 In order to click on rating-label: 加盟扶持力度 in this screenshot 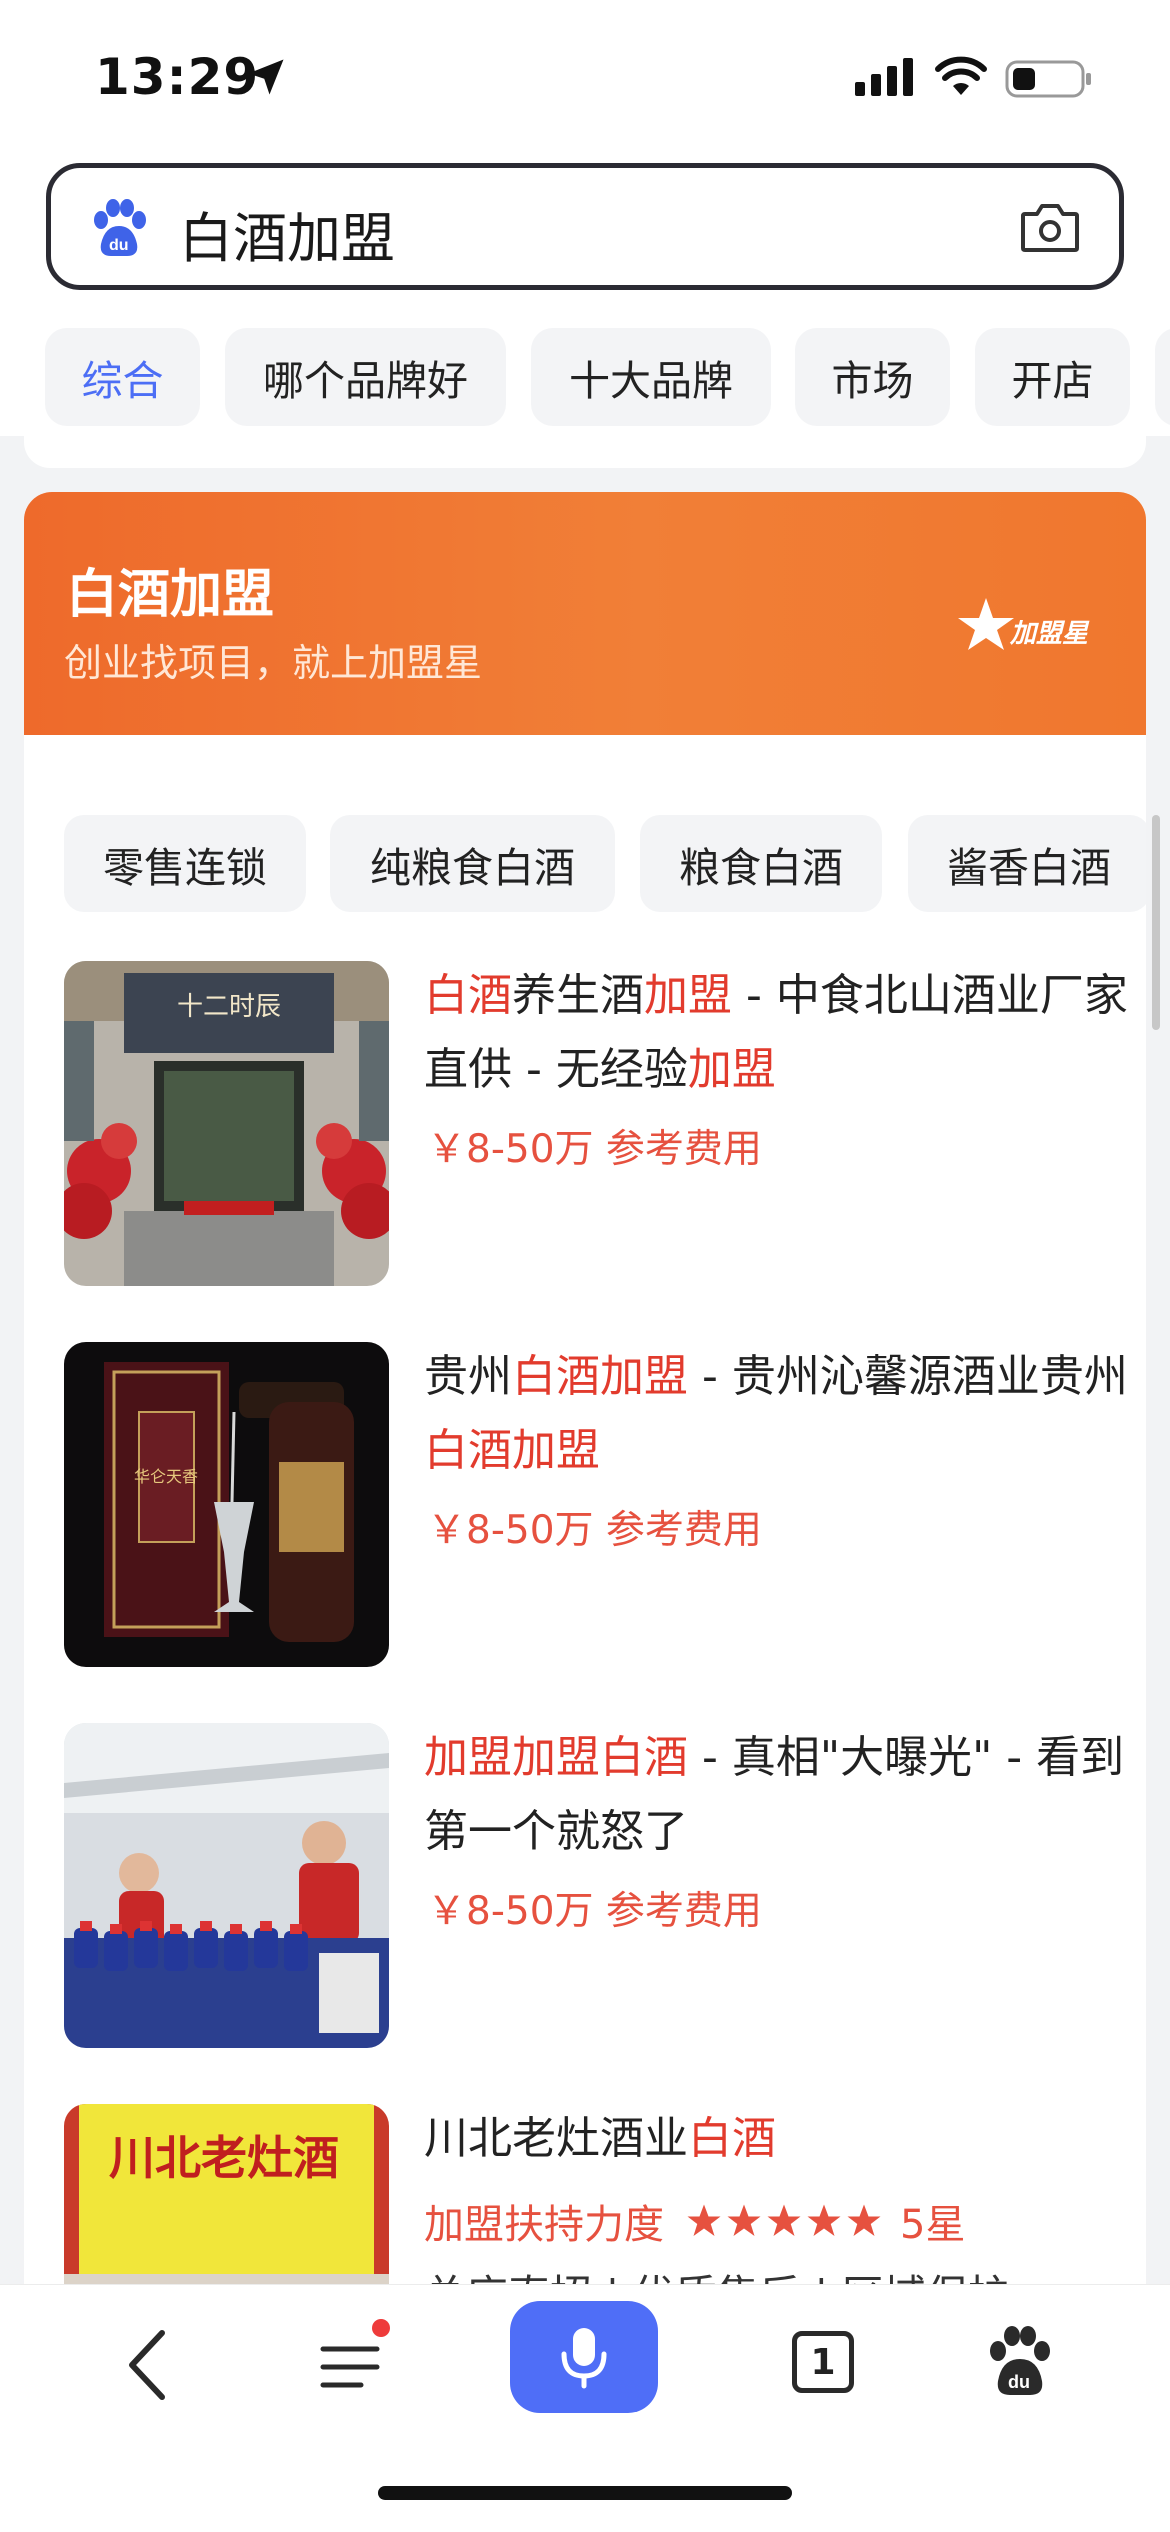, I will do `click(544, 2225)`.